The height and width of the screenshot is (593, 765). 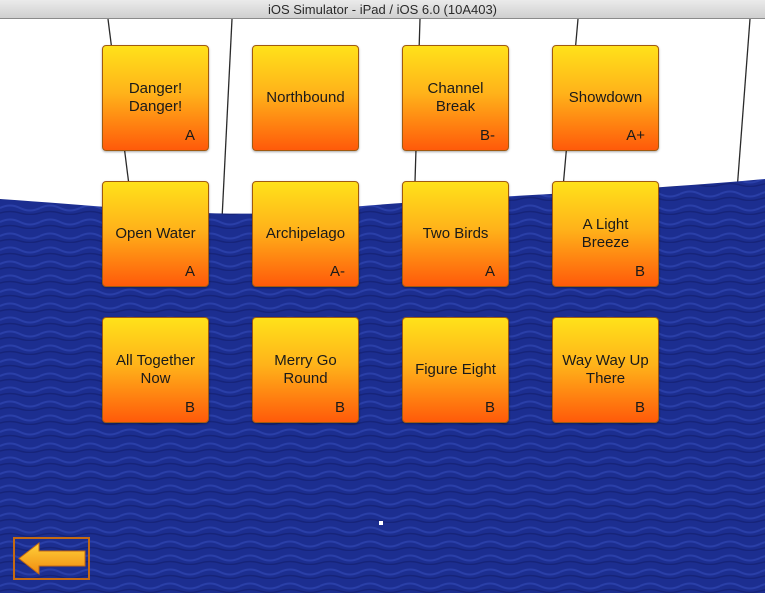 I want to click on window-titlebar: iOS Simulator - iPad / iOS 6.0 (10A403), so click(x=382, y=9).